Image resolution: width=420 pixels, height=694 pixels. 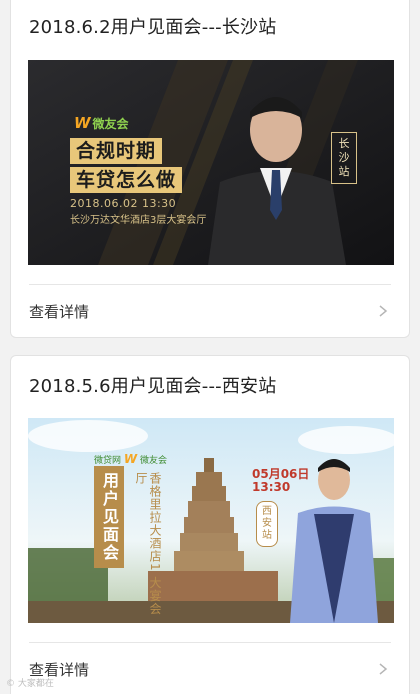 I want to click on brand-logo: 微贷网 W 微友会, so click(x=130, y=459).